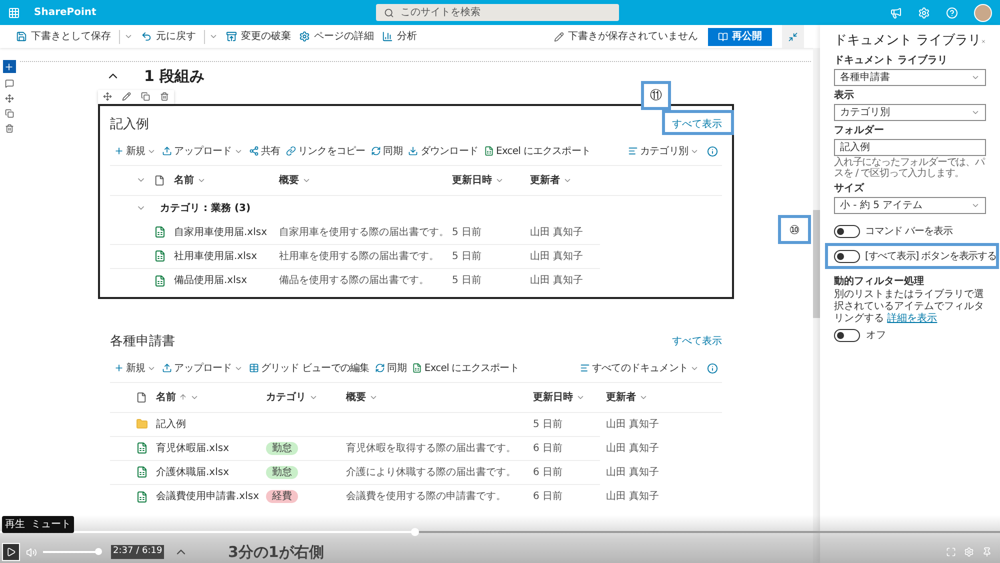 Image resolution: width=1000 pixels, height=563 pixels. Describe the element at coordinates (740, 37) in the screenshot. I see `republish-button: 再公開` at that location.